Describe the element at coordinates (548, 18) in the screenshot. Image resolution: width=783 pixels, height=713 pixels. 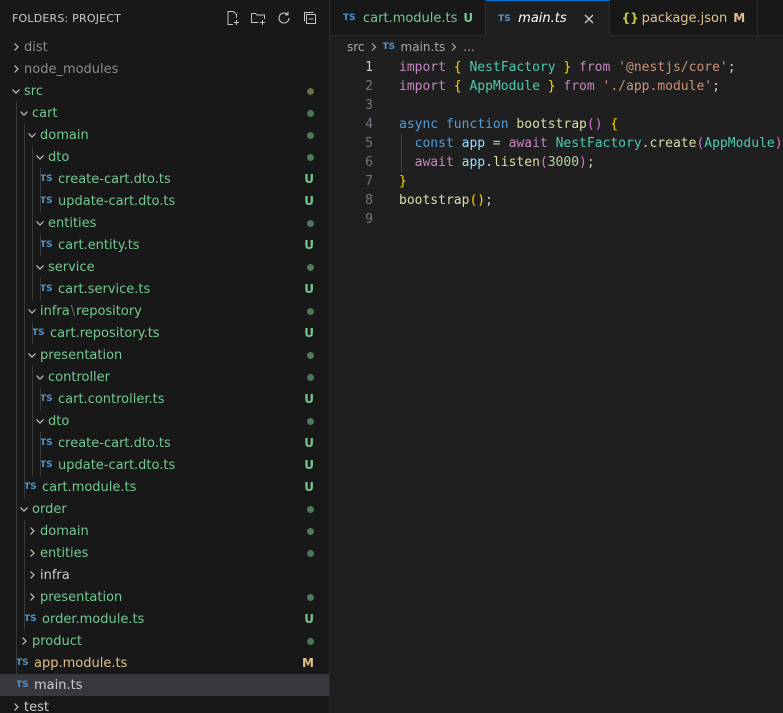
I see `editor-tab: TS main.ts` at that location.